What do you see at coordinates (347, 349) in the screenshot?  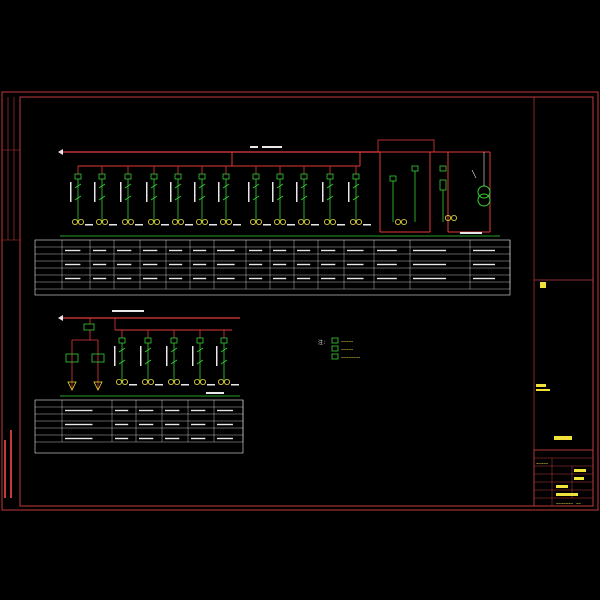 I see `legend-item-2: ~~~~~` at bounding box center [347, 349].